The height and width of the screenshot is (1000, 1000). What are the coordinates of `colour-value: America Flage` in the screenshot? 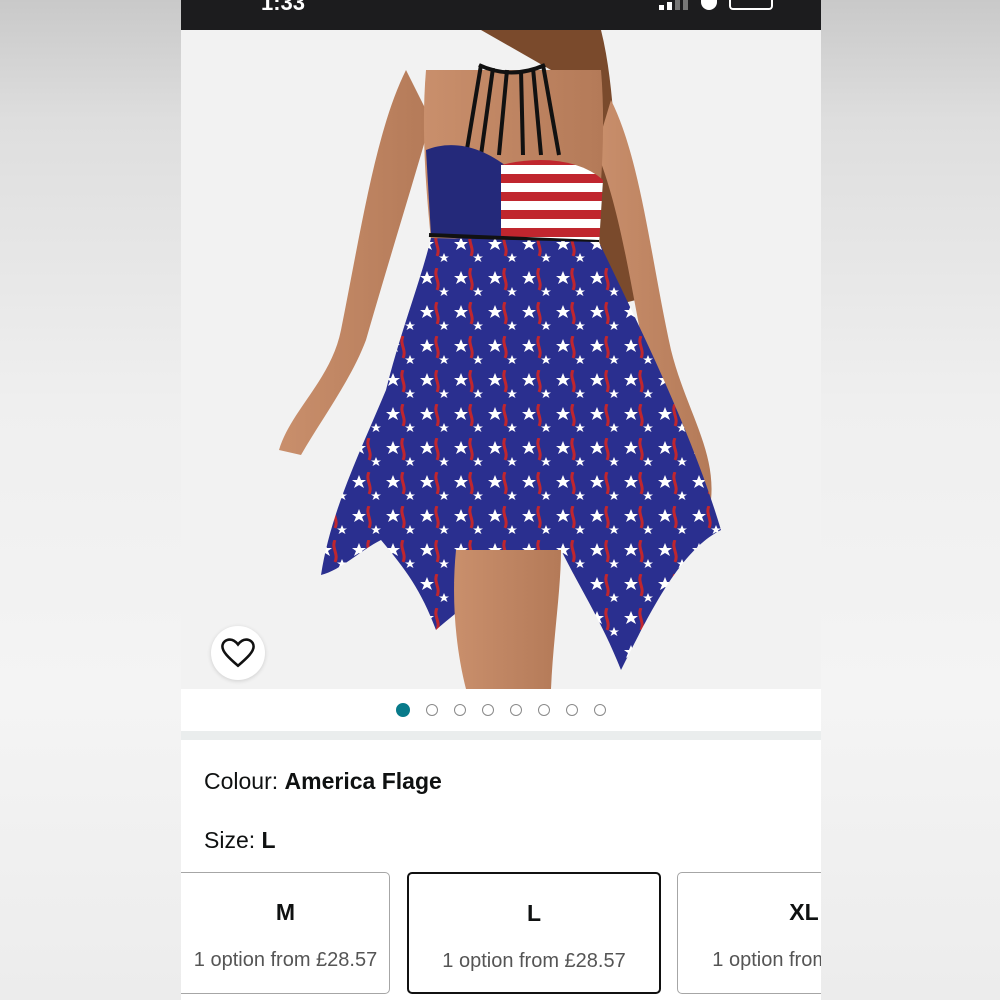 It's located at (363, 781).